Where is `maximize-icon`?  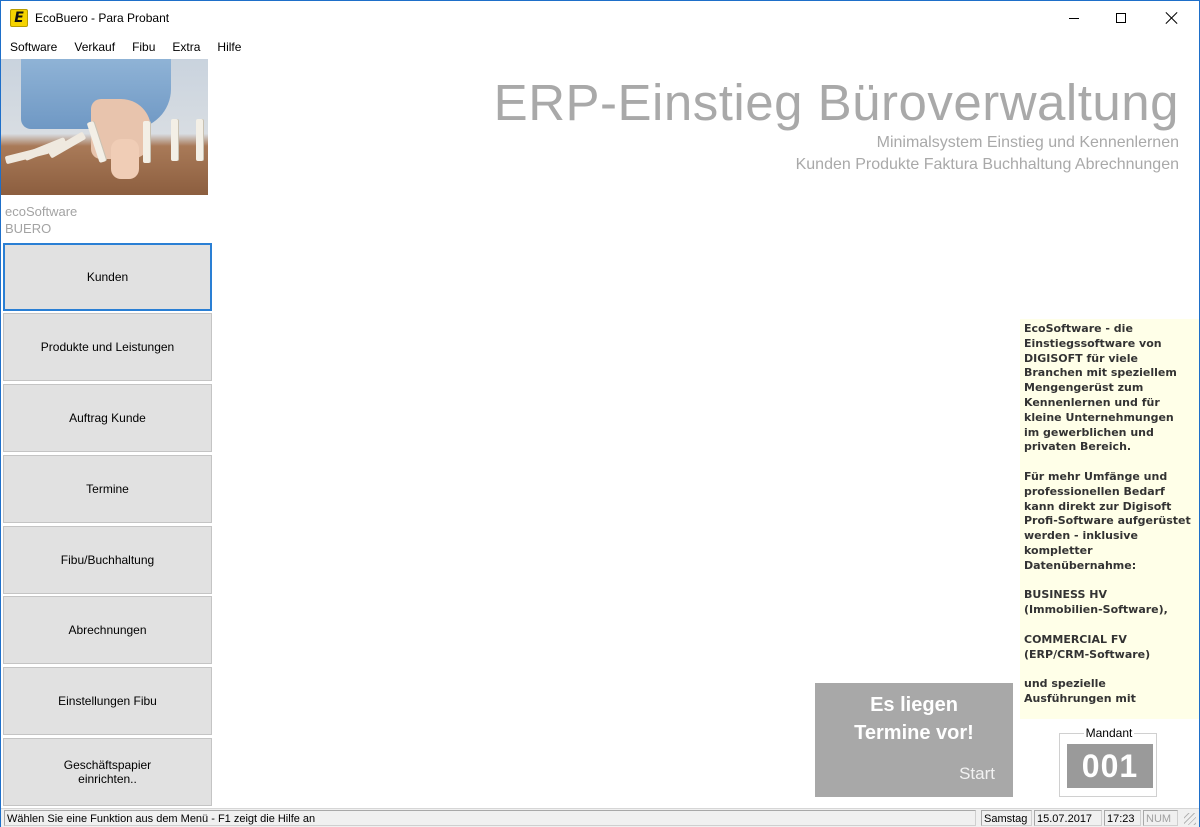 maximize-icon is located at coordinates (1121, 18).